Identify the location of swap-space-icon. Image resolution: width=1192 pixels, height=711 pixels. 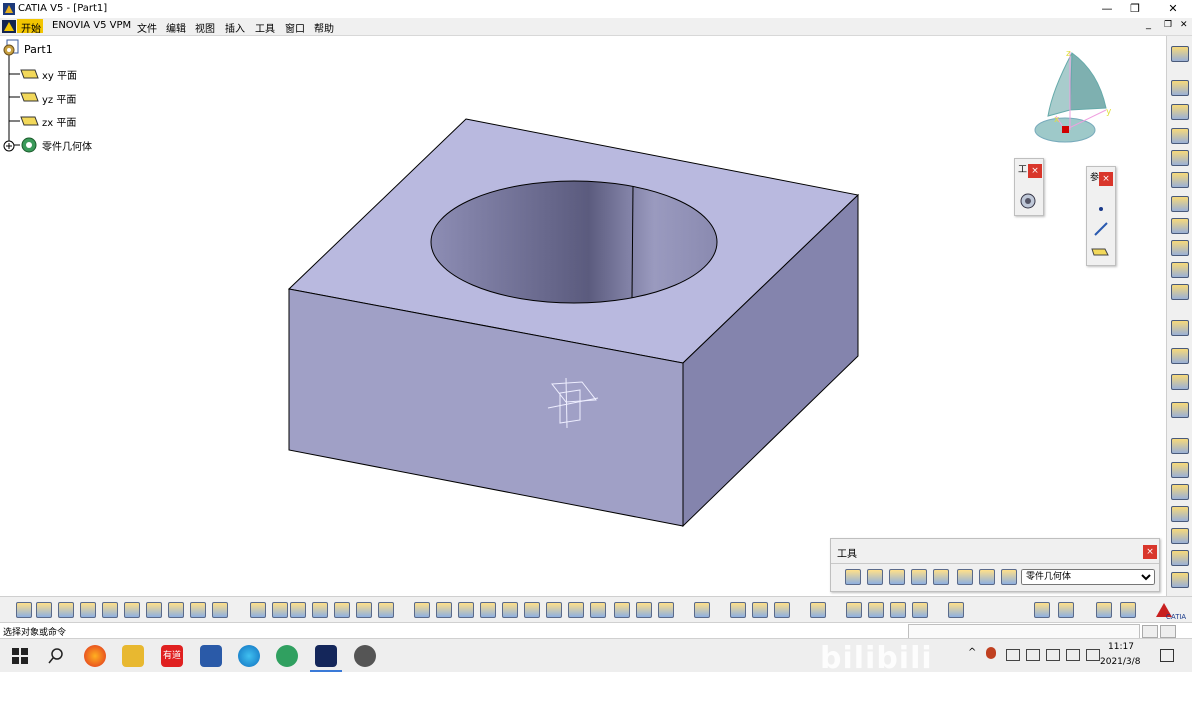
(666, 610).